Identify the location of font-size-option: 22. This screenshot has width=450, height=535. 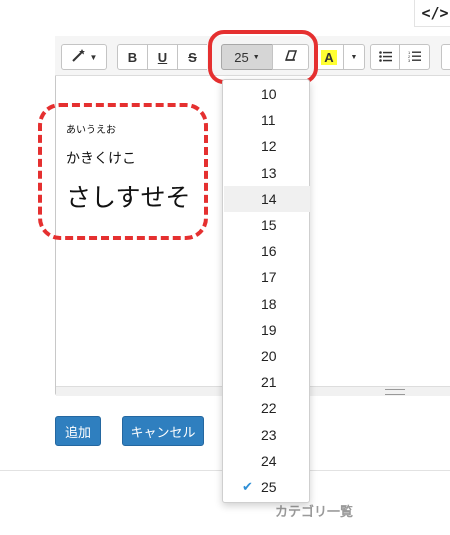
(267, 408).